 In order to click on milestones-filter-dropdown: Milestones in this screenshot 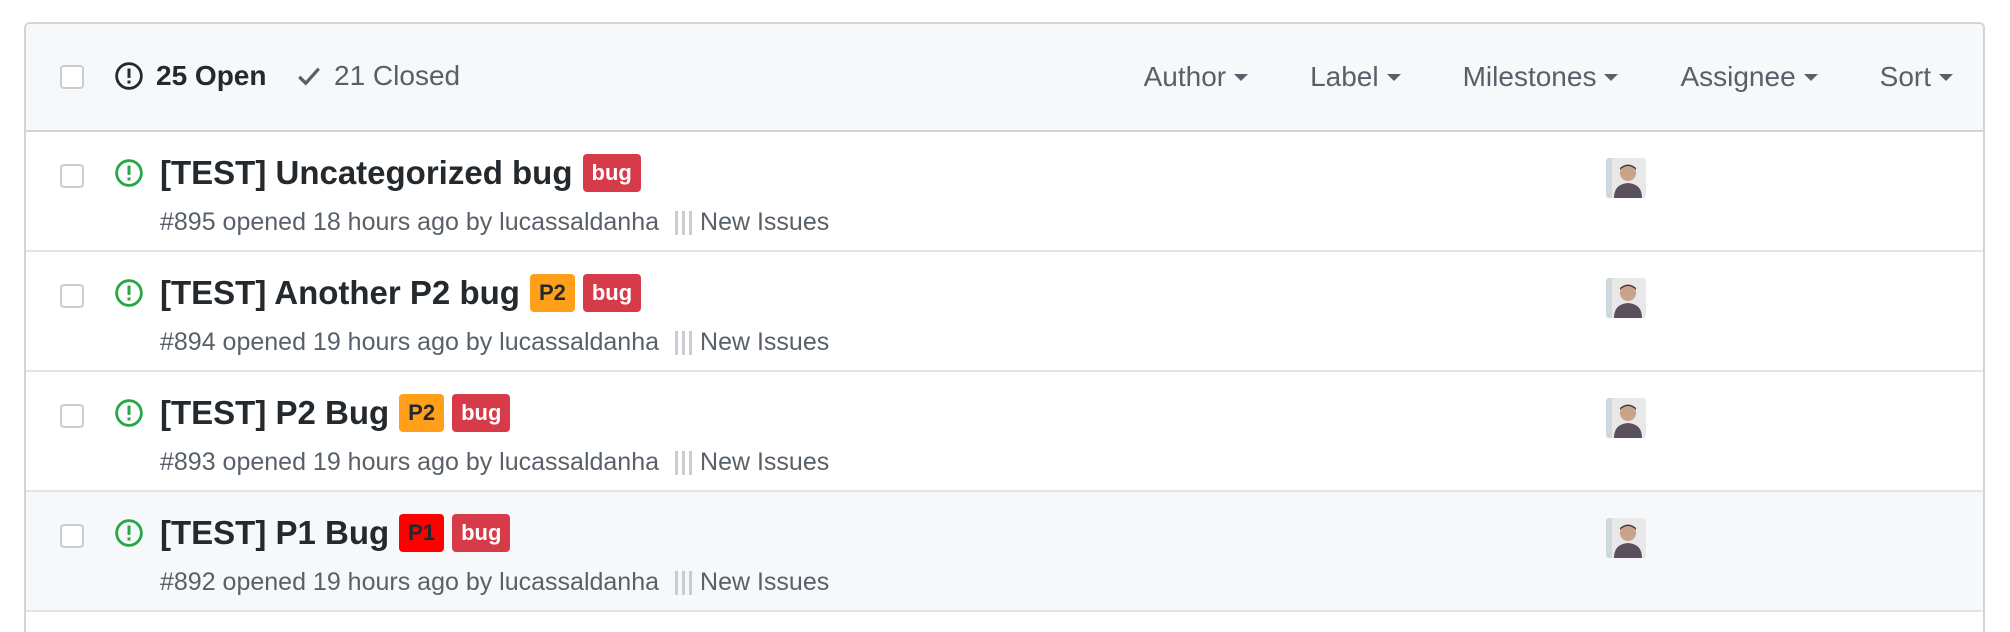, I will do `click(1541, 77)`.